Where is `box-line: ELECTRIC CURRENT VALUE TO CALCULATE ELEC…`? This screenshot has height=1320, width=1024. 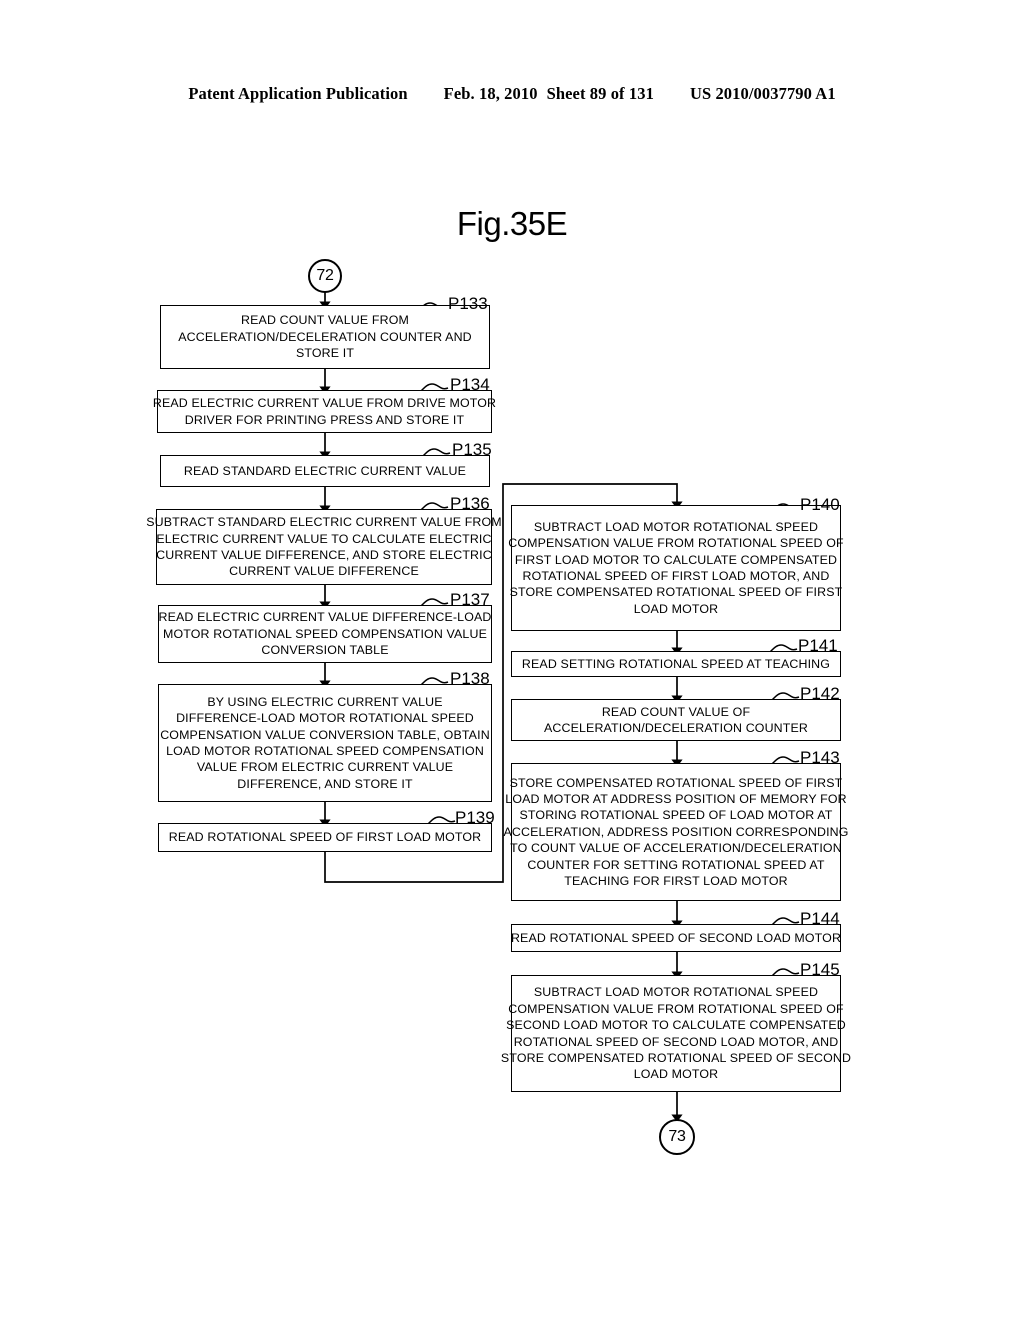 box-line: ELECTRIC CURRENT VALUE TO CALCULATE ELEC… is located at coordinates (324, 538).